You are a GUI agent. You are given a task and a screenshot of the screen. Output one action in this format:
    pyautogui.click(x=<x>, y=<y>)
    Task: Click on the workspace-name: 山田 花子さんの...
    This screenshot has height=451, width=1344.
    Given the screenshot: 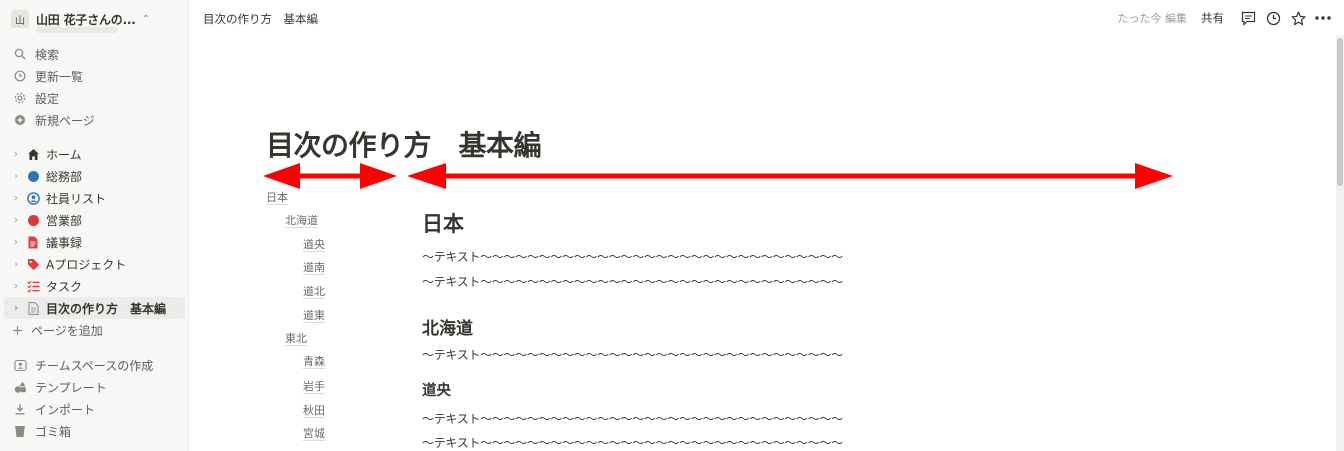 What is the action you would take?
    pyautogui.click(x=86, y=19)
    